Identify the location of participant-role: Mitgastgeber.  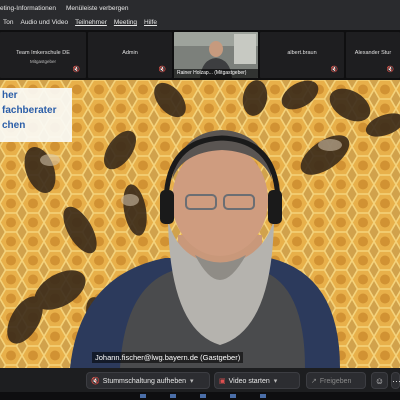
(42, 61).